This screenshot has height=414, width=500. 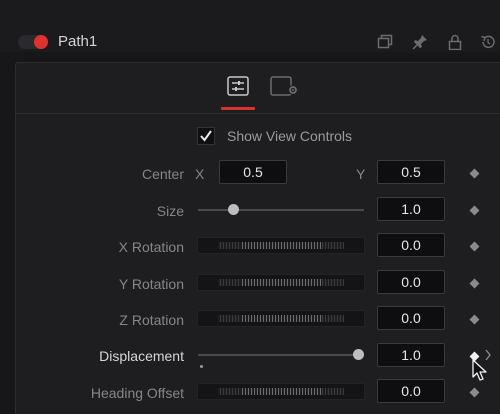 What do you see at coordinates (41, 42) in the screenshot?
I see `toggle-dot` at bounding box center [41, 42].